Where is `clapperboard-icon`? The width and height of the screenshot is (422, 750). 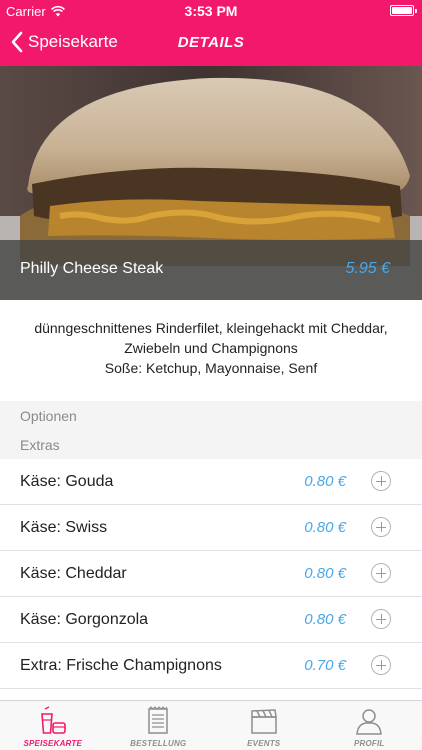
clapperboard-icon is located at coordinates (264, 721).